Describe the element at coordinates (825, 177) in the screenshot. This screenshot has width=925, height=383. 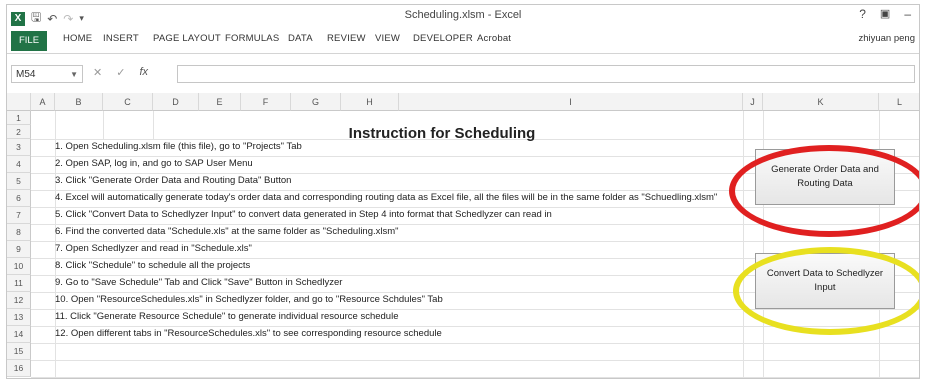
I see `generate-order-data-button: Generate Order Data and Routing Data` at that location.